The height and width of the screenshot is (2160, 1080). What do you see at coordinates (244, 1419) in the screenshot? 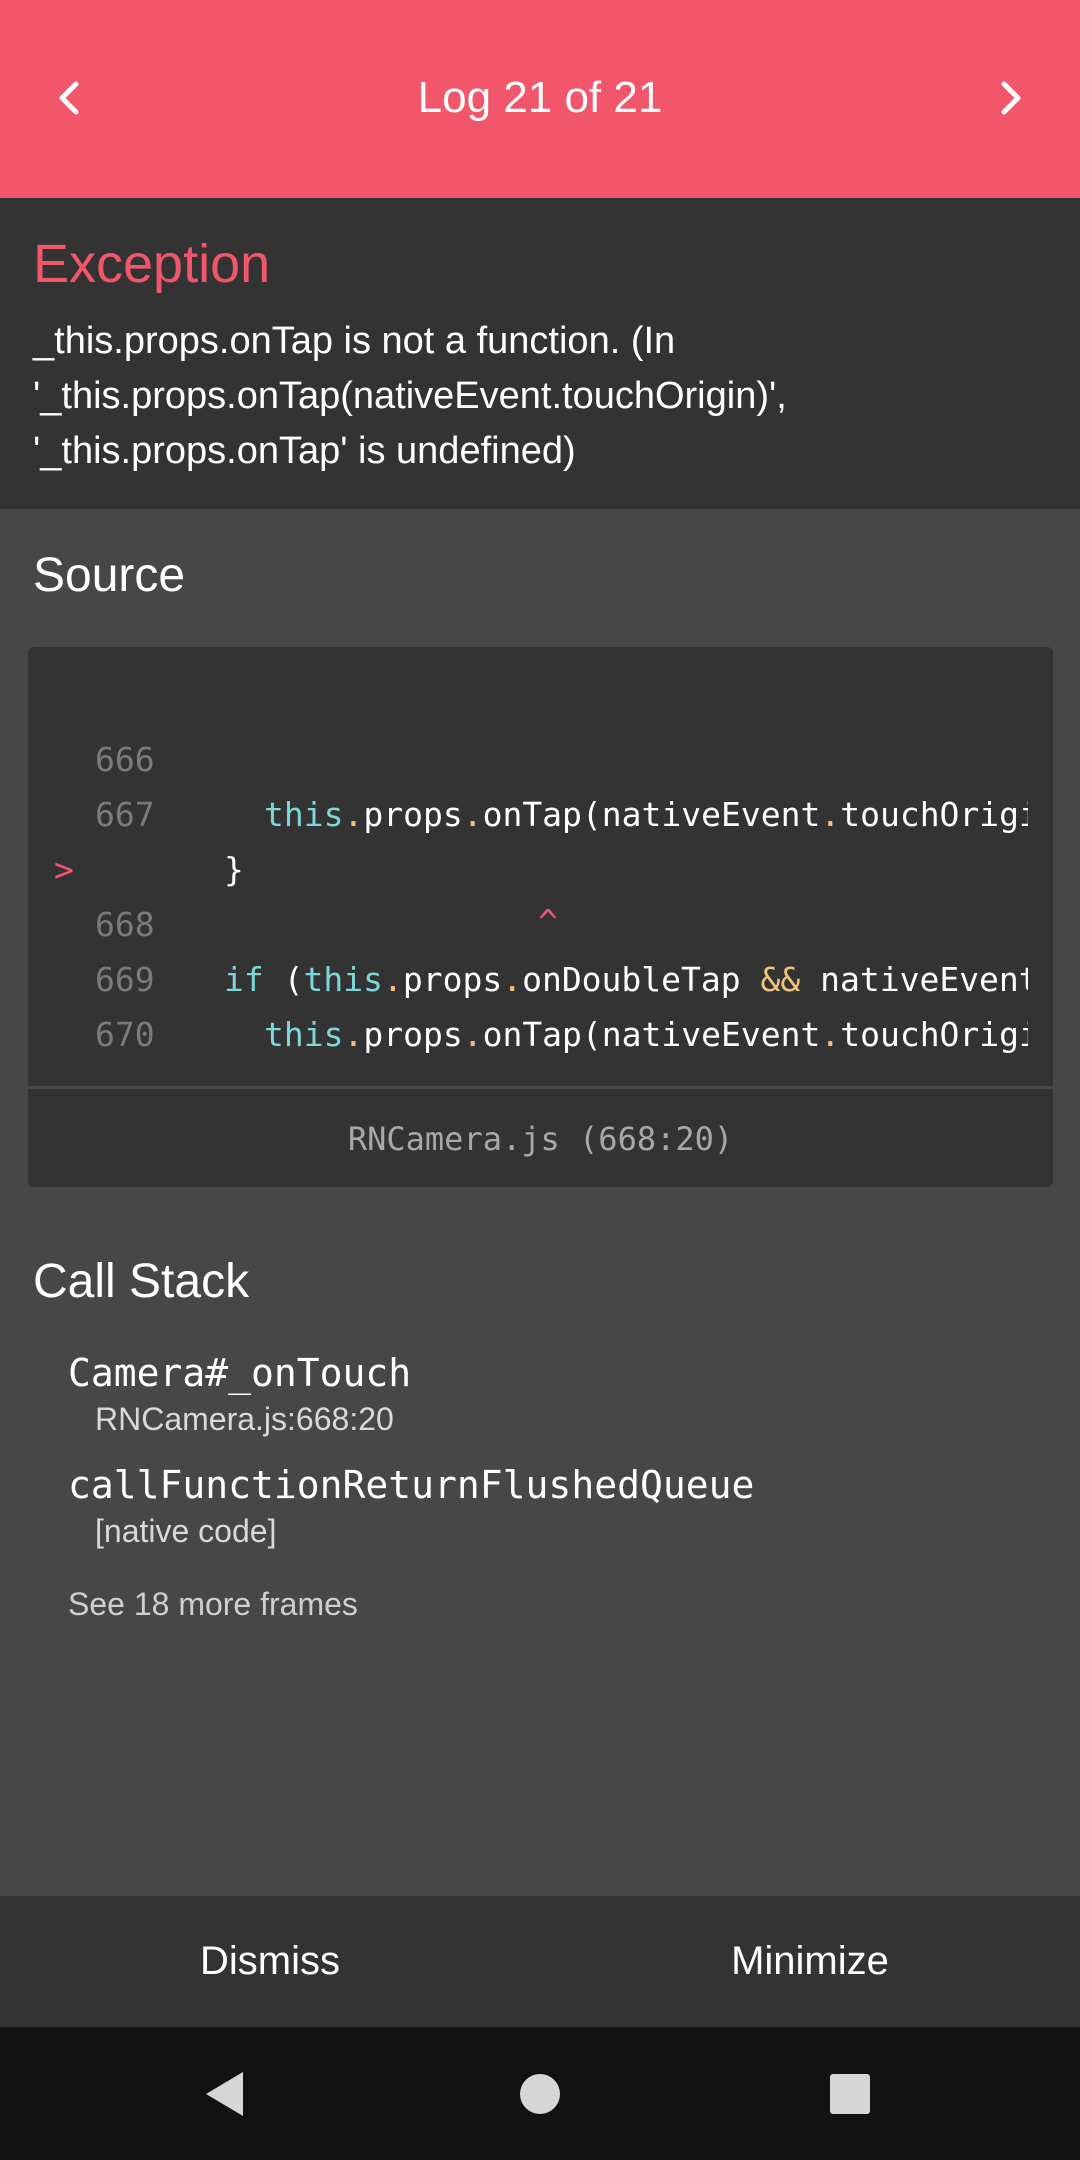
I see `stack-frame-location: RNCamera.js:668:20` at bounding box center [244, 1419].